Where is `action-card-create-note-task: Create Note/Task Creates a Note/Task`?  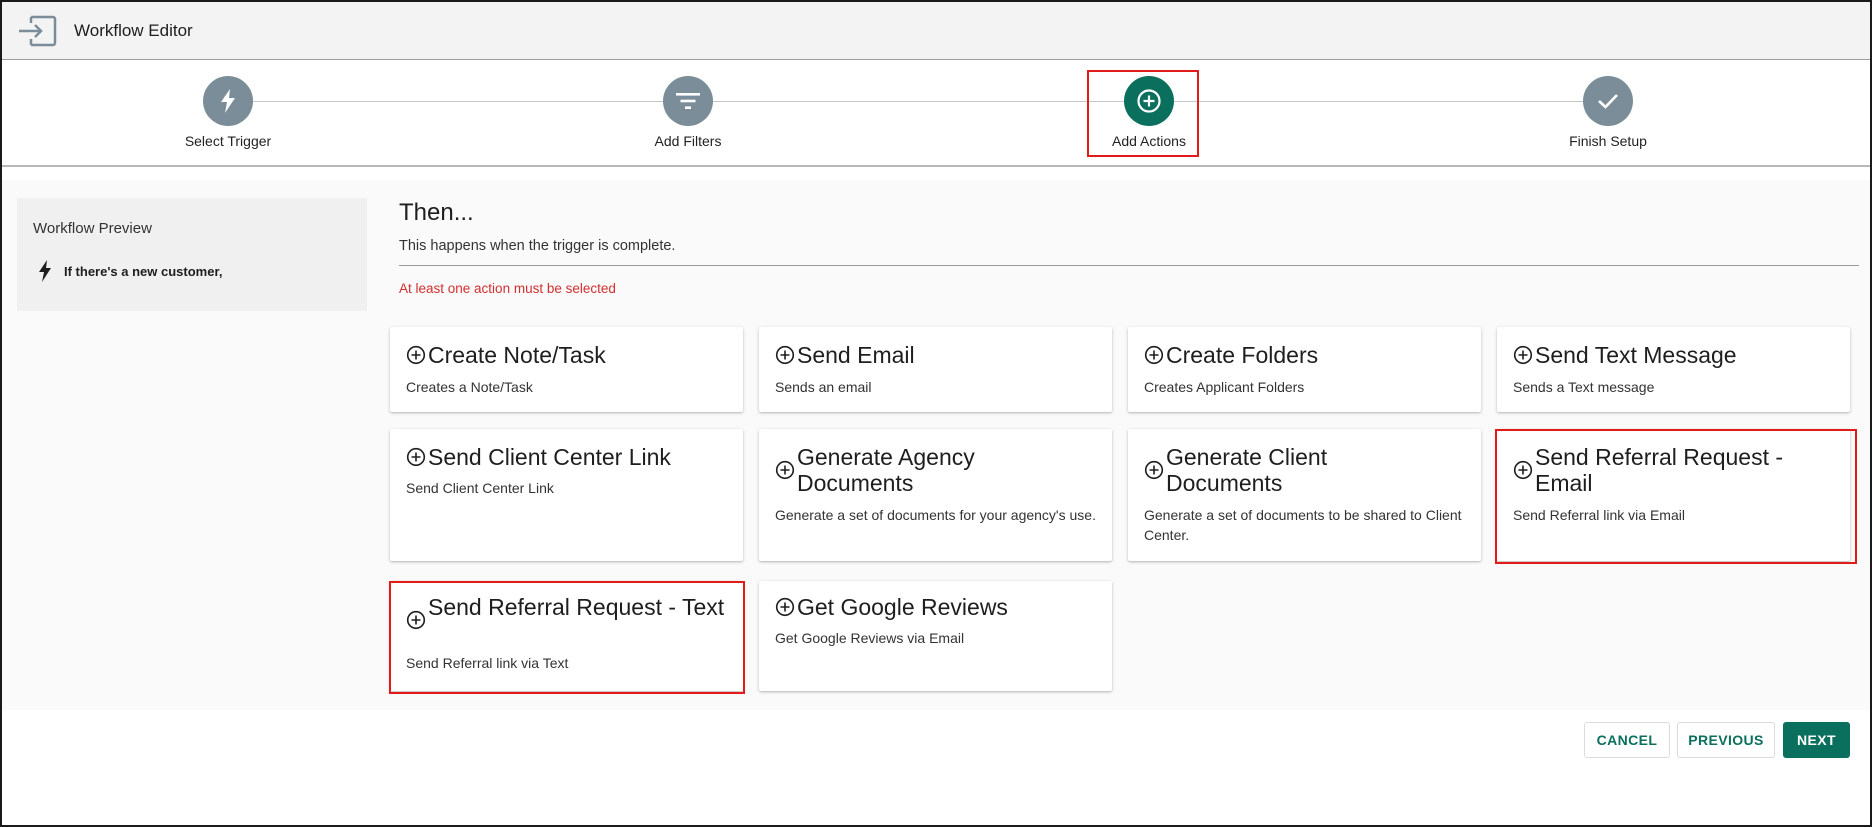
action-card-create-note-task: Create Note/Task Creates a Note/Task is located at coordinates (566, 369).